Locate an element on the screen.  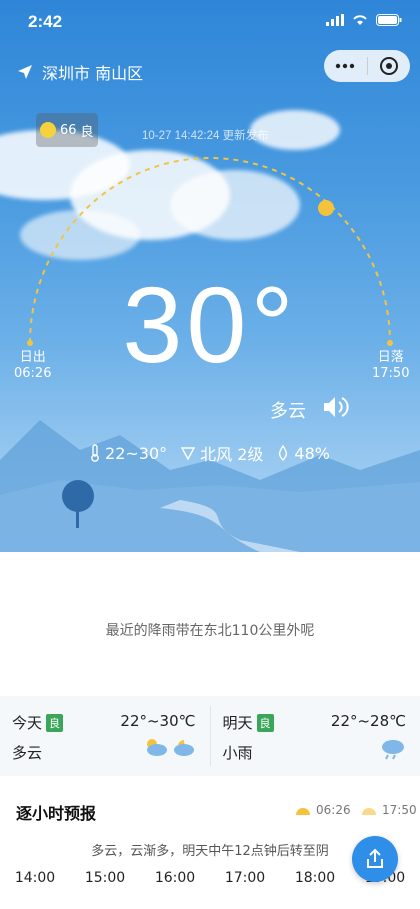
hour-label: 18:00 is located at coordinates (315, 878).